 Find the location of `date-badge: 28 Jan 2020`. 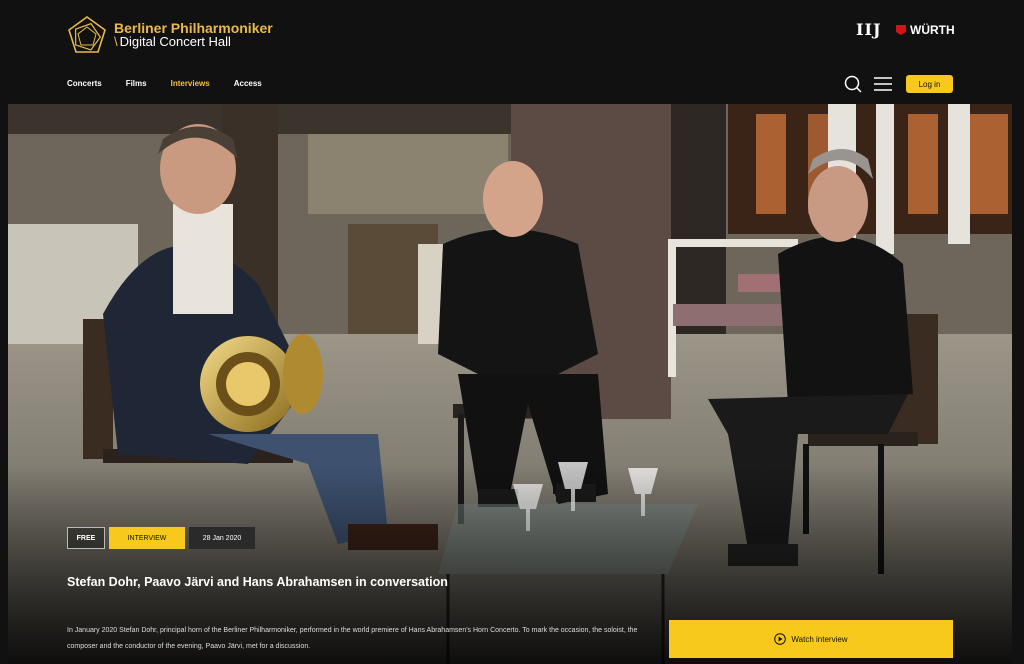

date-badge: 28 Jan 2020 is located at coordinates (222, 538).